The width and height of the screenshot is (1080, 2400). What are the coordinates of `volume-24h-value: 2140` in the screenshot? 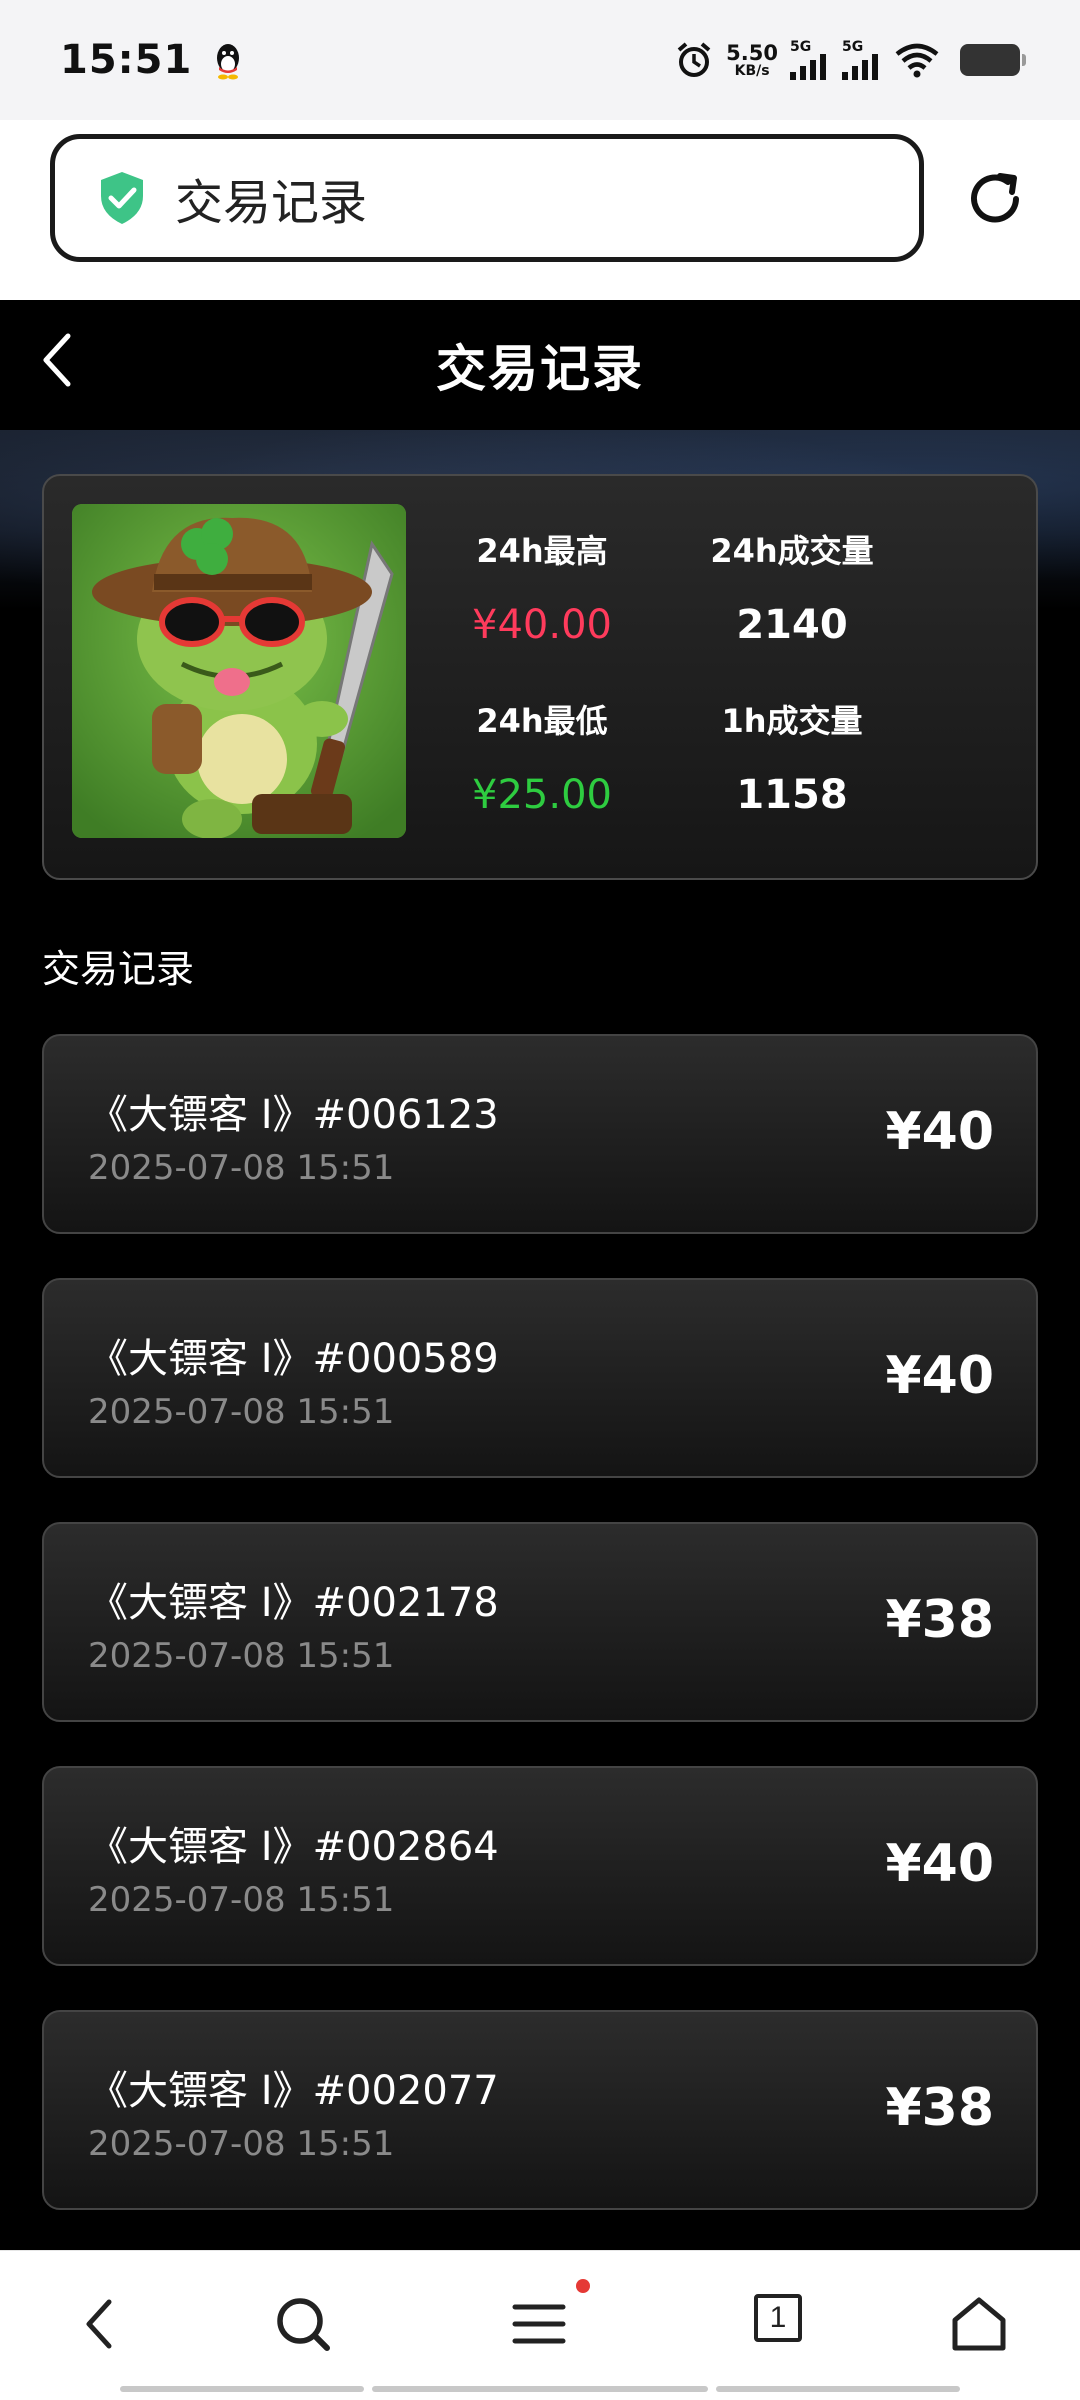 It's located at (792, 625).